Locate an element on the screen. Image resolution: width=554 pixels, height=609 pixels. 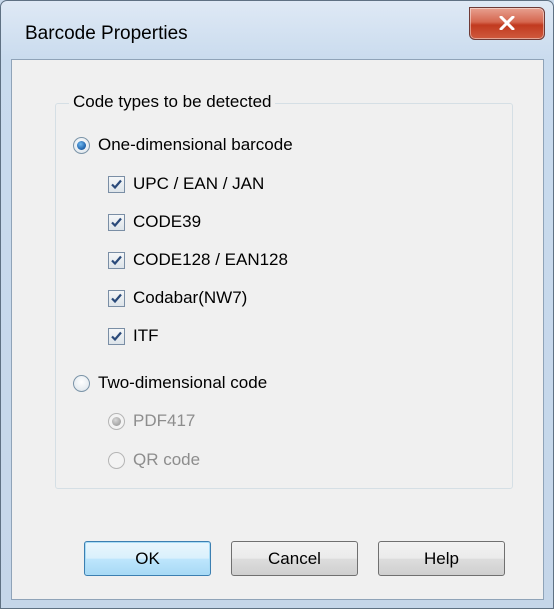
group-legend: Code types to be detected is located at coordinates (172, 102).